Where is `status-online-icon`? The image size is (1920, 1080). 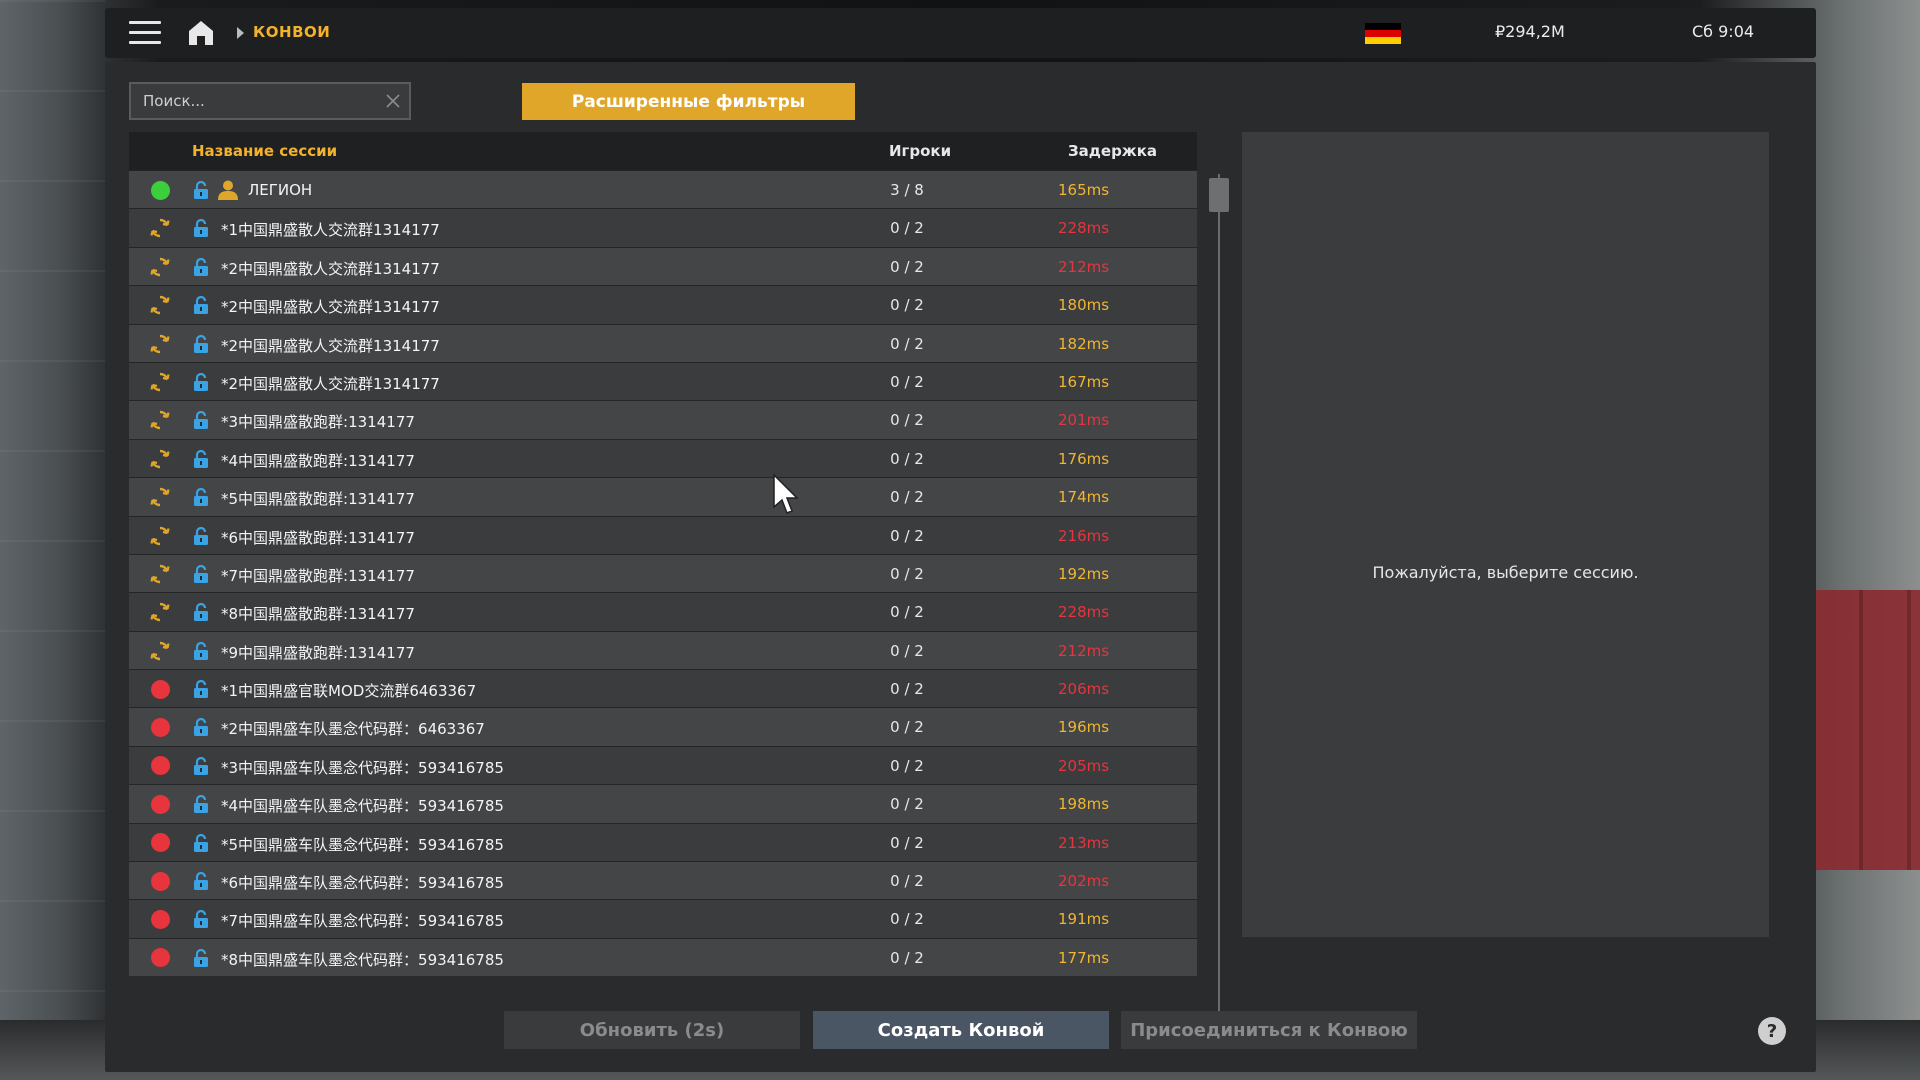 status-online-icon is located at coordinates (160, 190).